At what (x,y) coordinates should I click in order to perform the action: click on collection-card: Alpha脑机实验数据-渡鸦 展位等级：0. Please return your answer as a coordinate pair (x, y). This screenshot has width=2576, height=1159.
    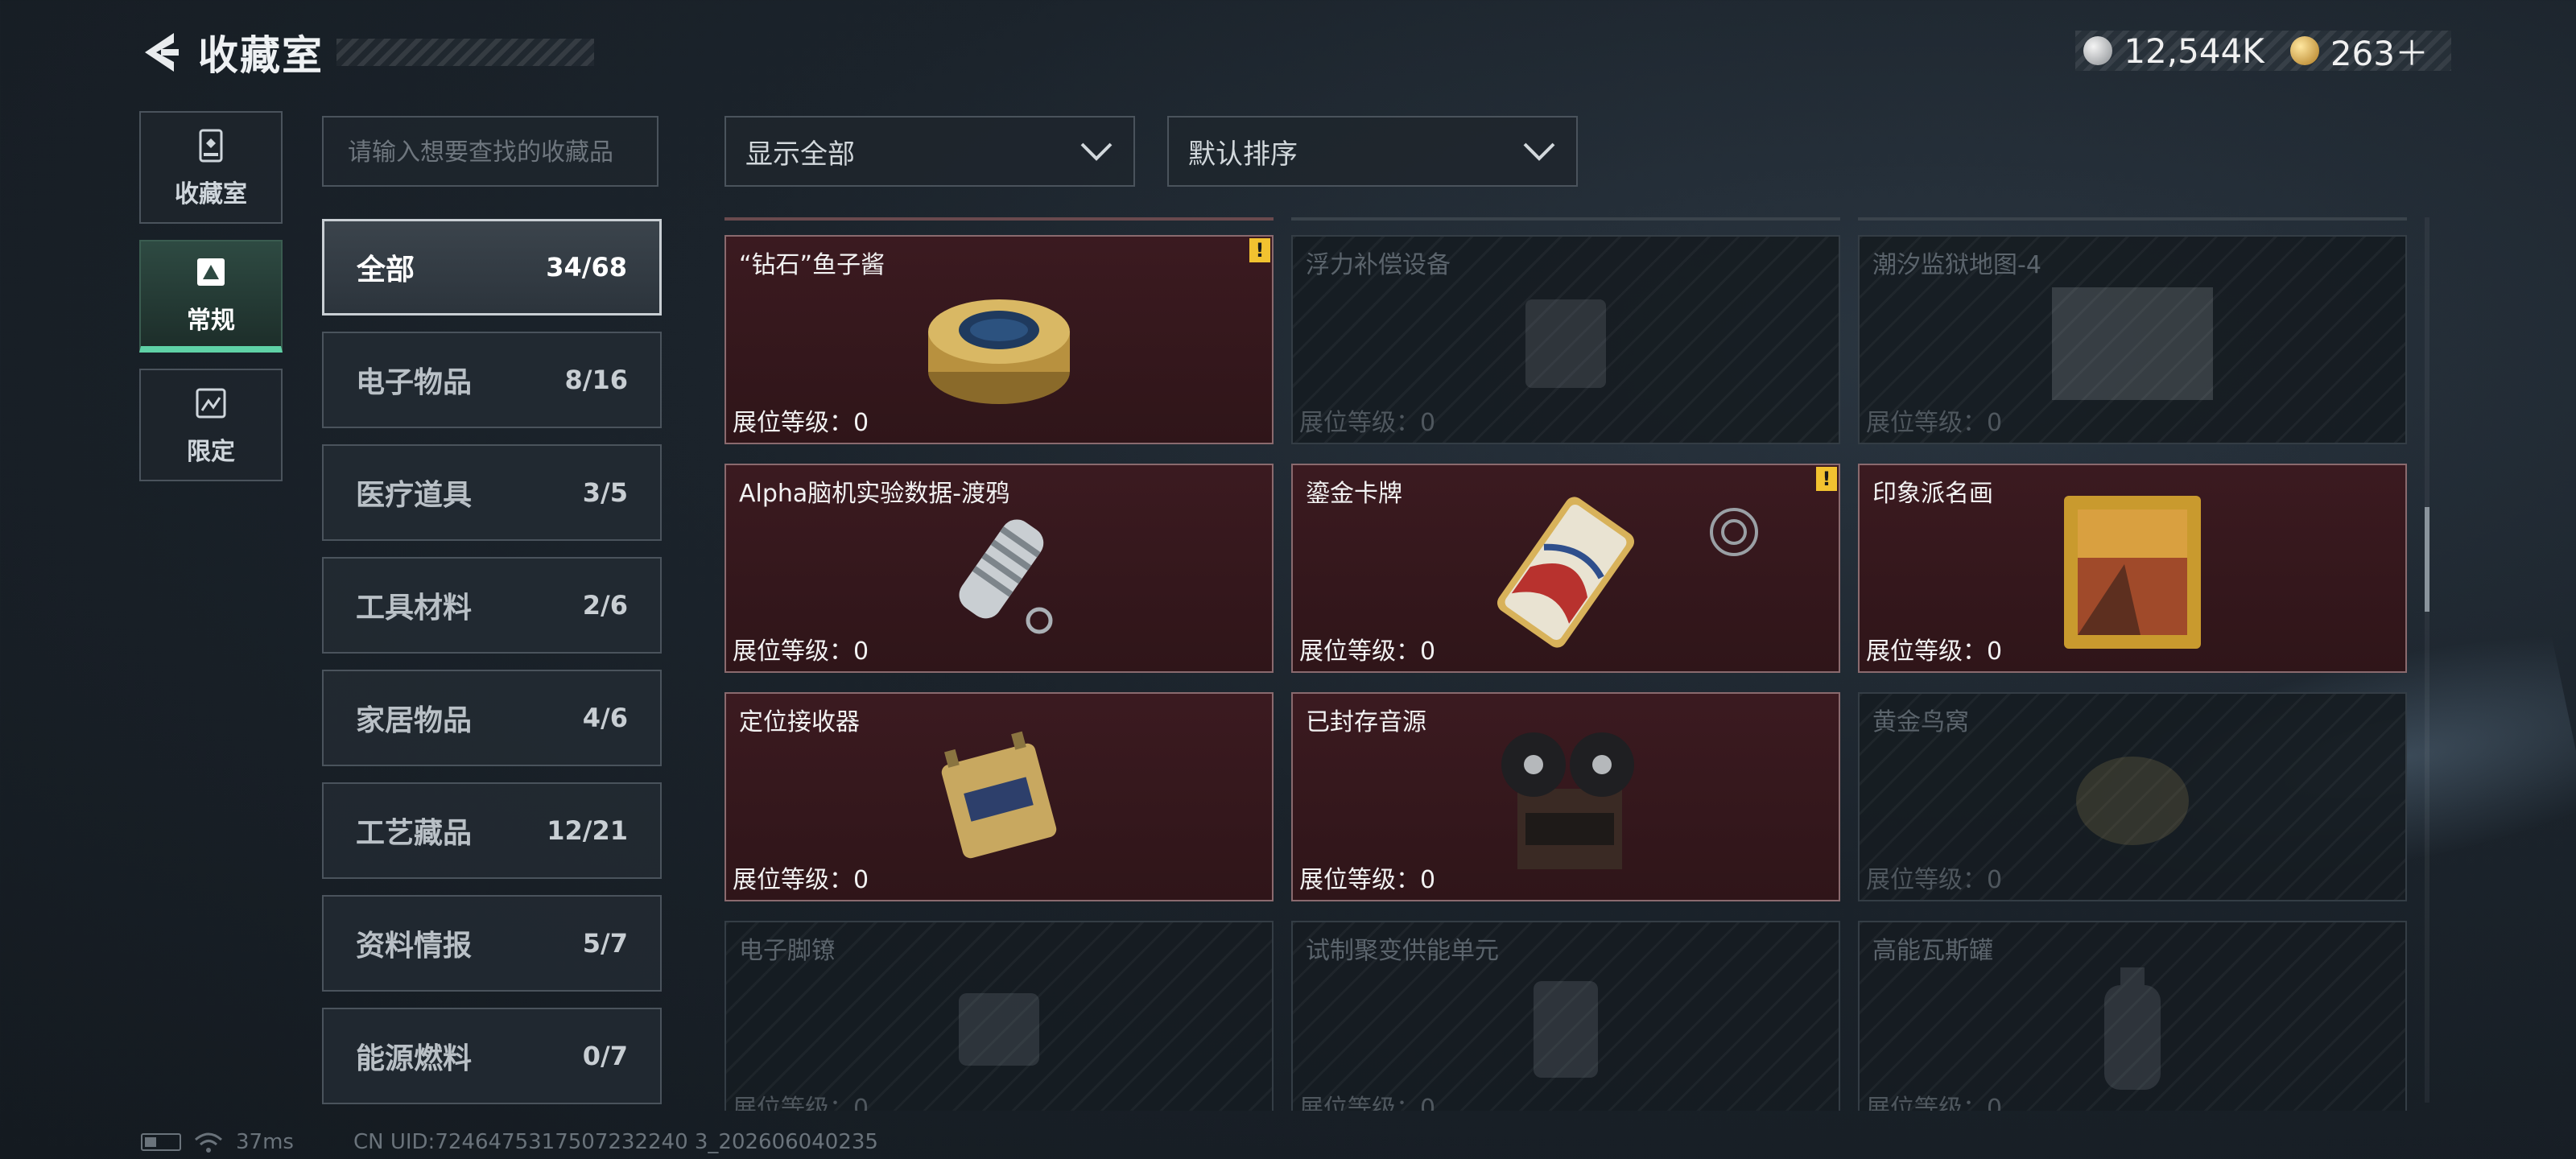
    Looking at the image, I should click on (999, 568).